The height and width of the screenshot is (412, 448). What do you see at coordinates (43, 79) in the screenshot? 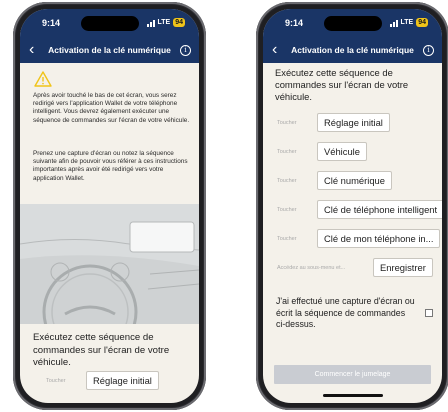
I see `warning-triangle-icon` at bounding box center [43, 79].